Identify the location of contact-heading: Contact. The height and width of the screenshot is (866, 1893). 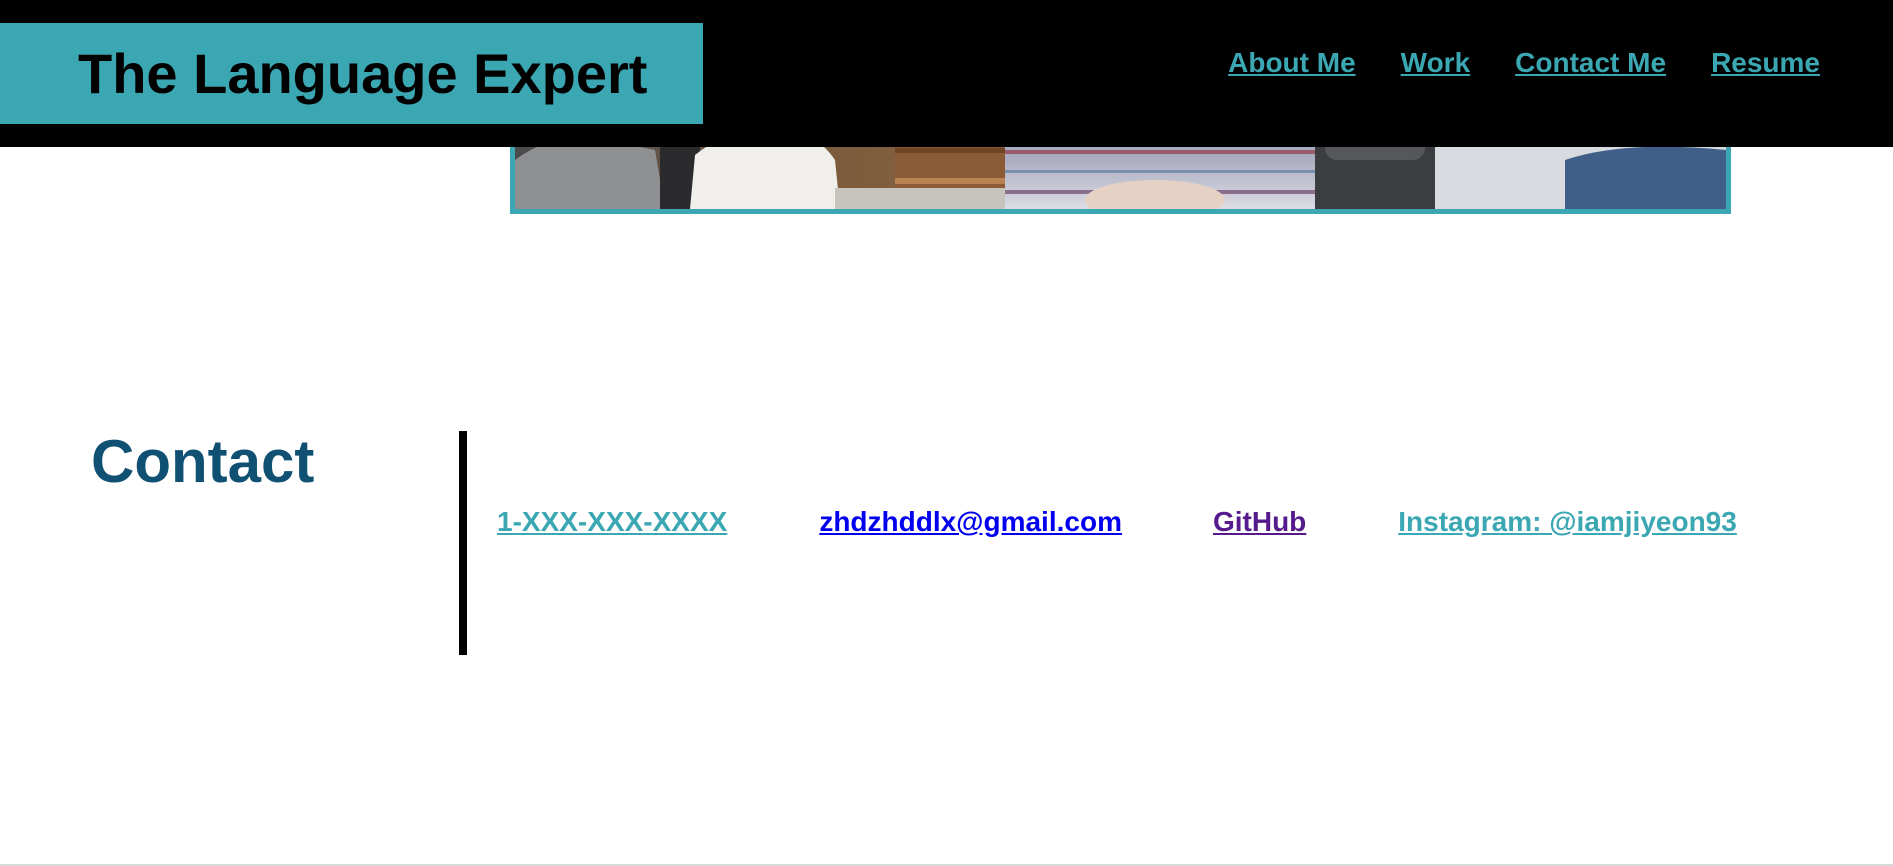
(203, 461).